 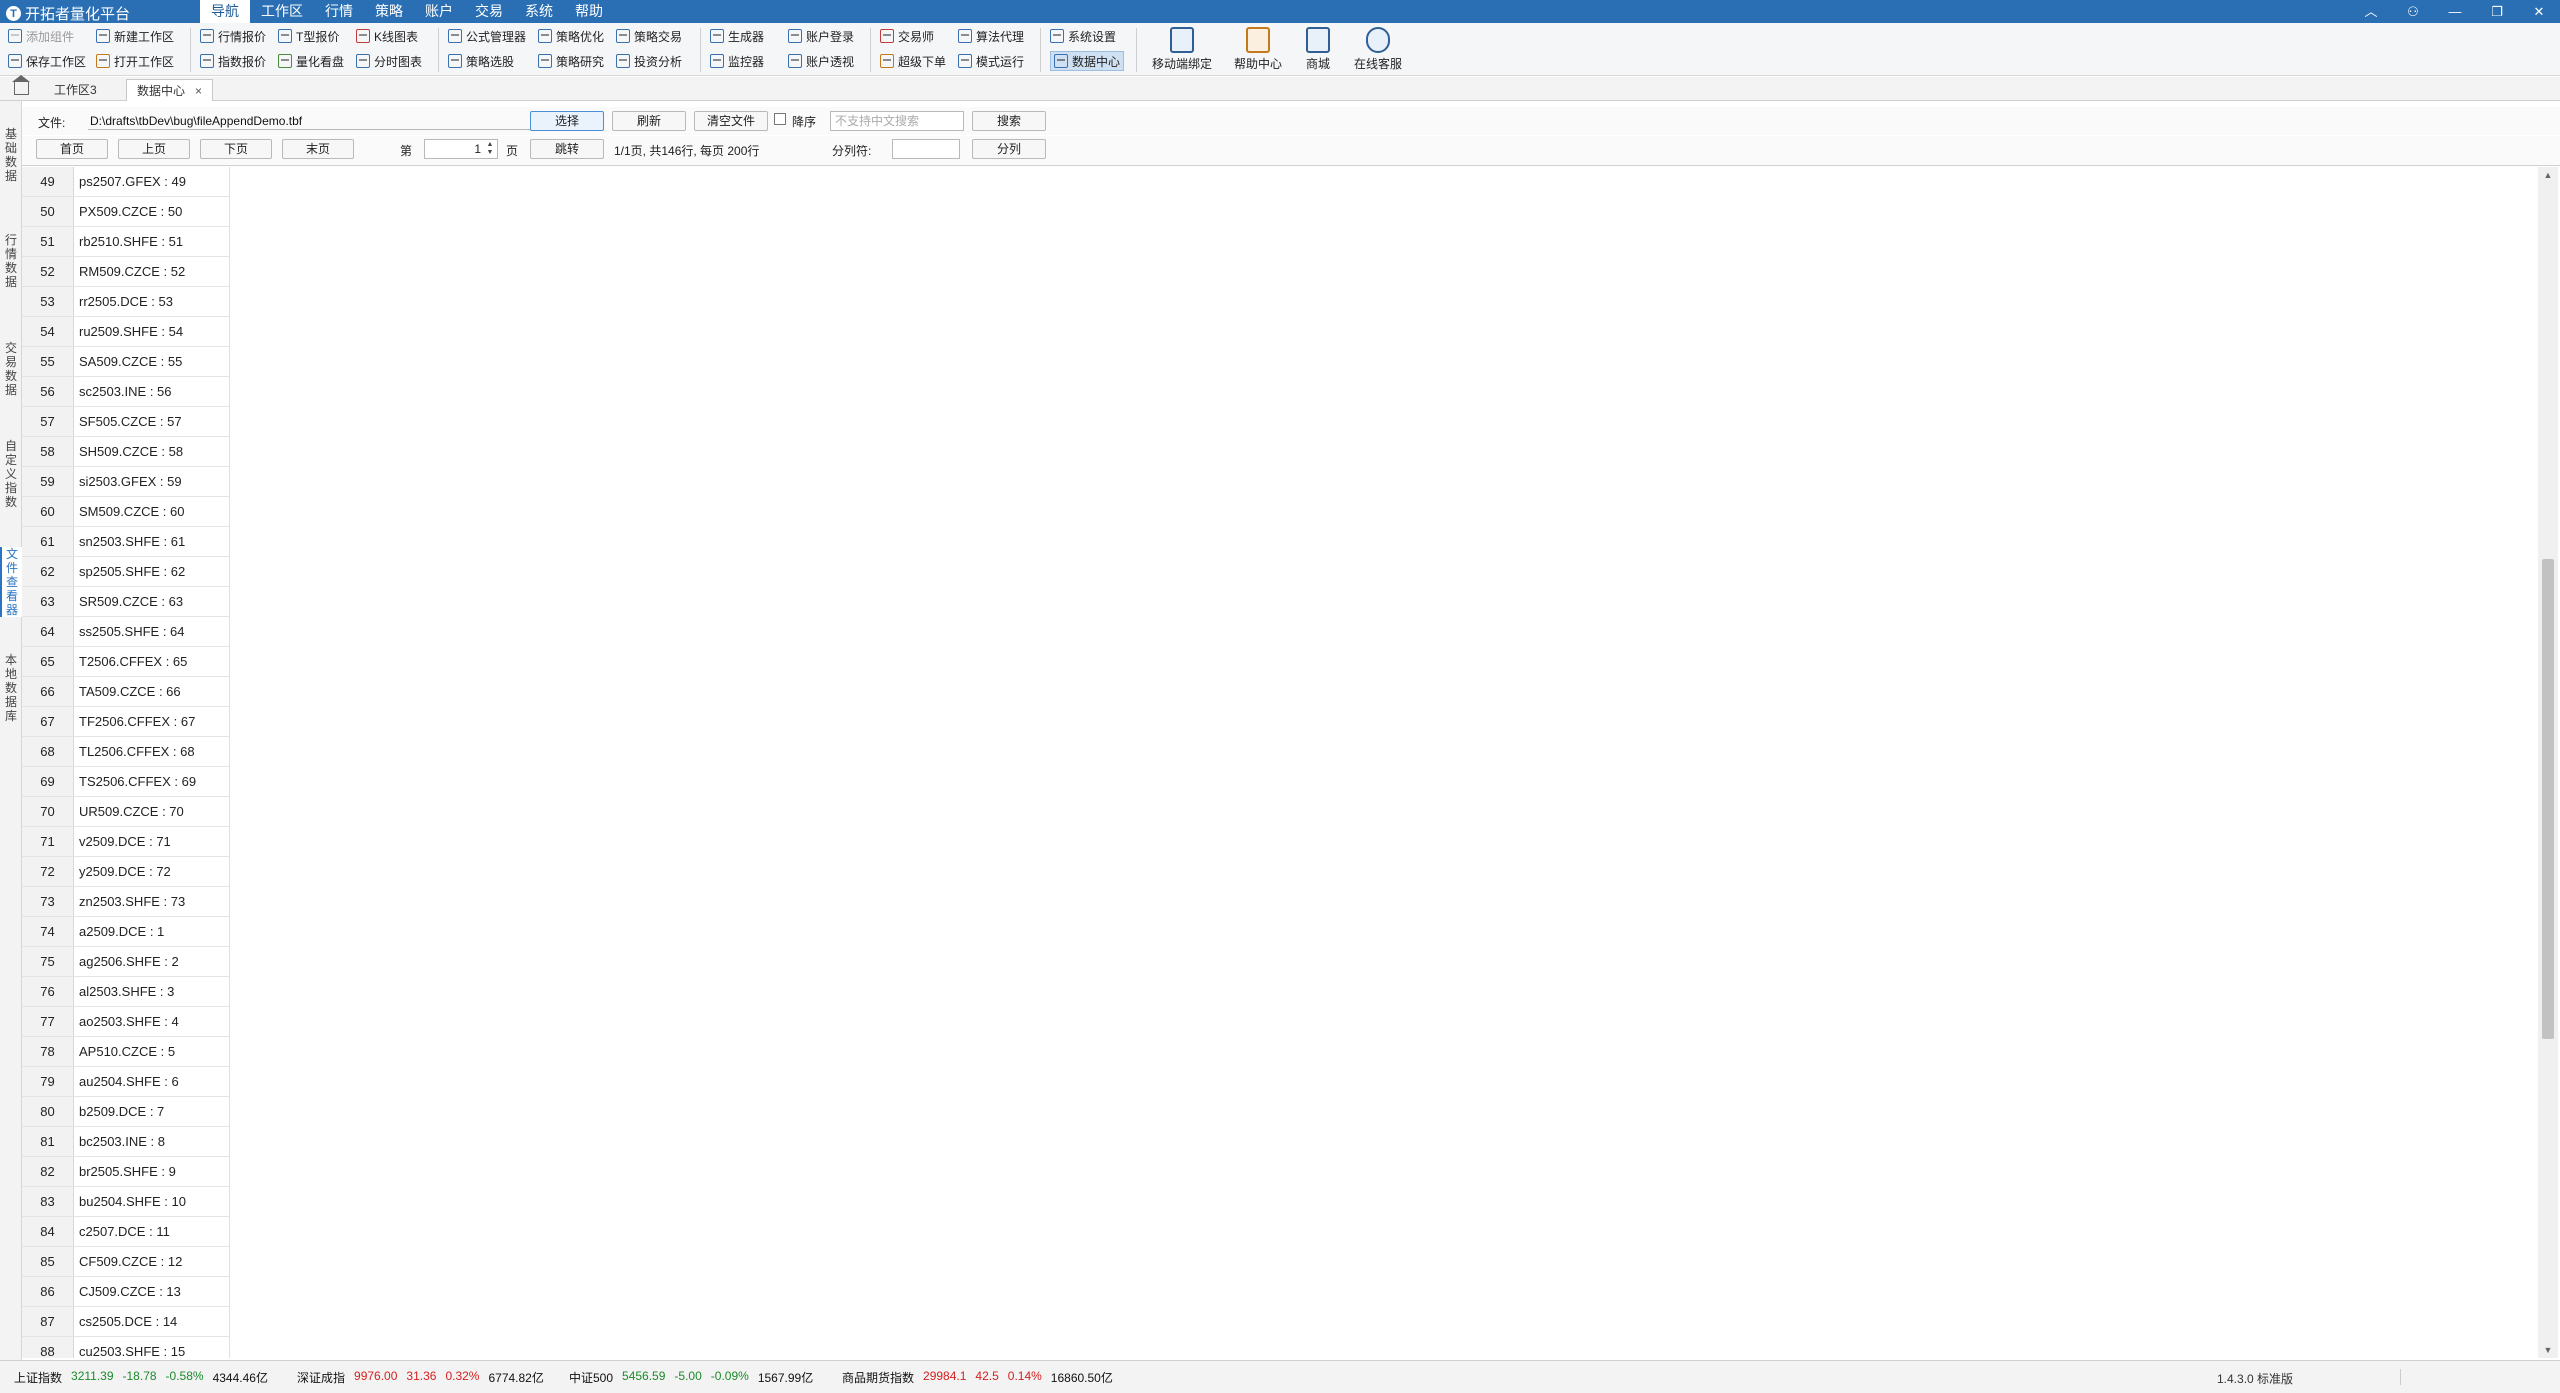 I want to click on search-button: 搜索, so click(x=1009, y=121).